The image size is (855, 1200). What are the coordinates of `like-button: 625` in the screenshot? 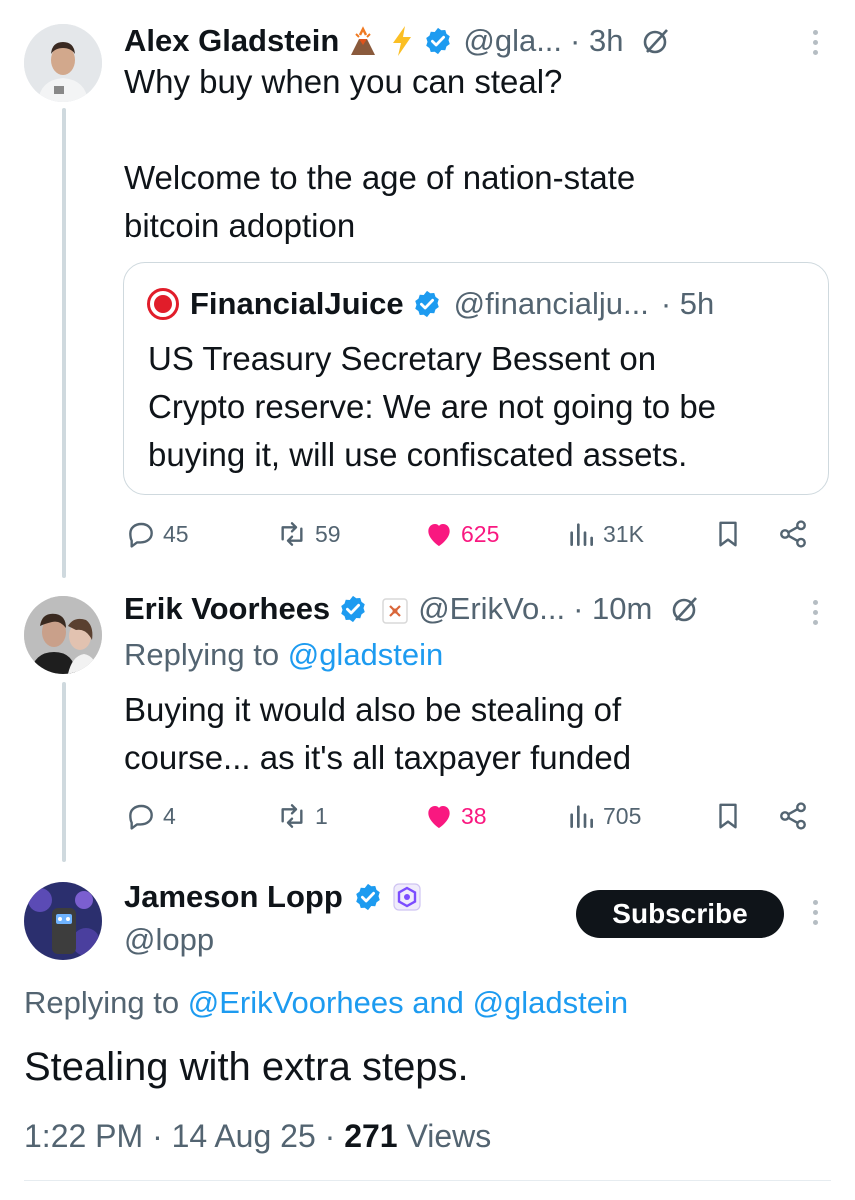 It's located at (461, 534).